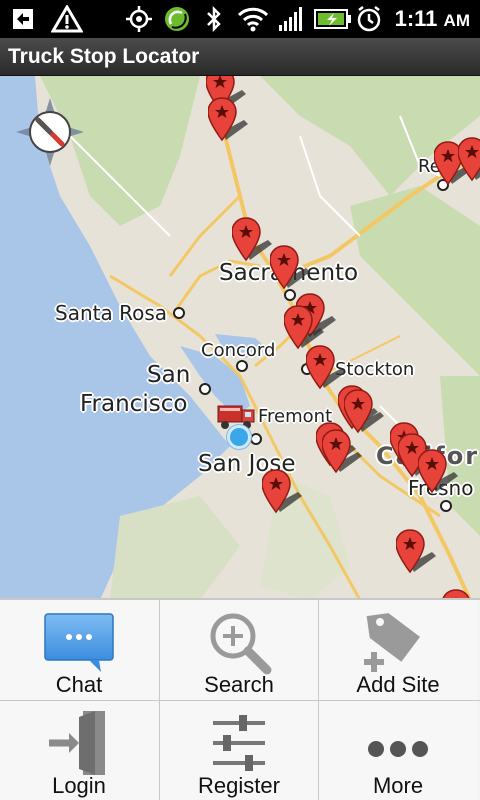 This screenshot has width=480, height=800. I want to click on city-dot-concord, so click(242, 366).